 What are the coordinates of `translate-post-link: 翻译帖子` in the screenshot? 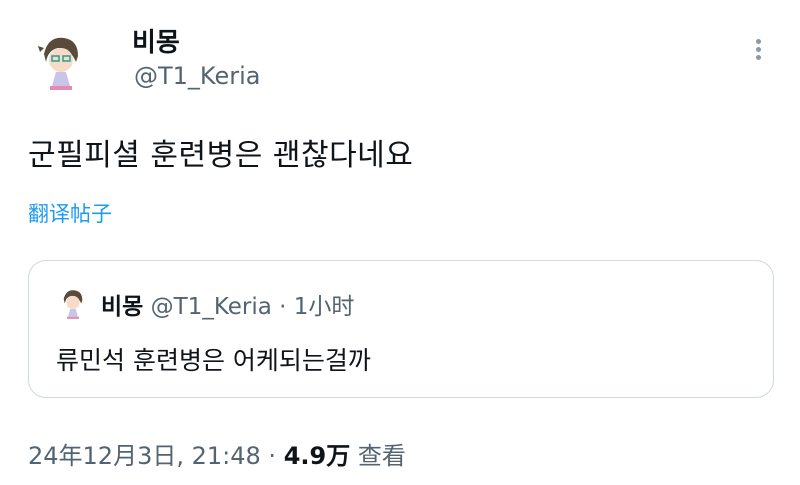 It's located at (70, 213).